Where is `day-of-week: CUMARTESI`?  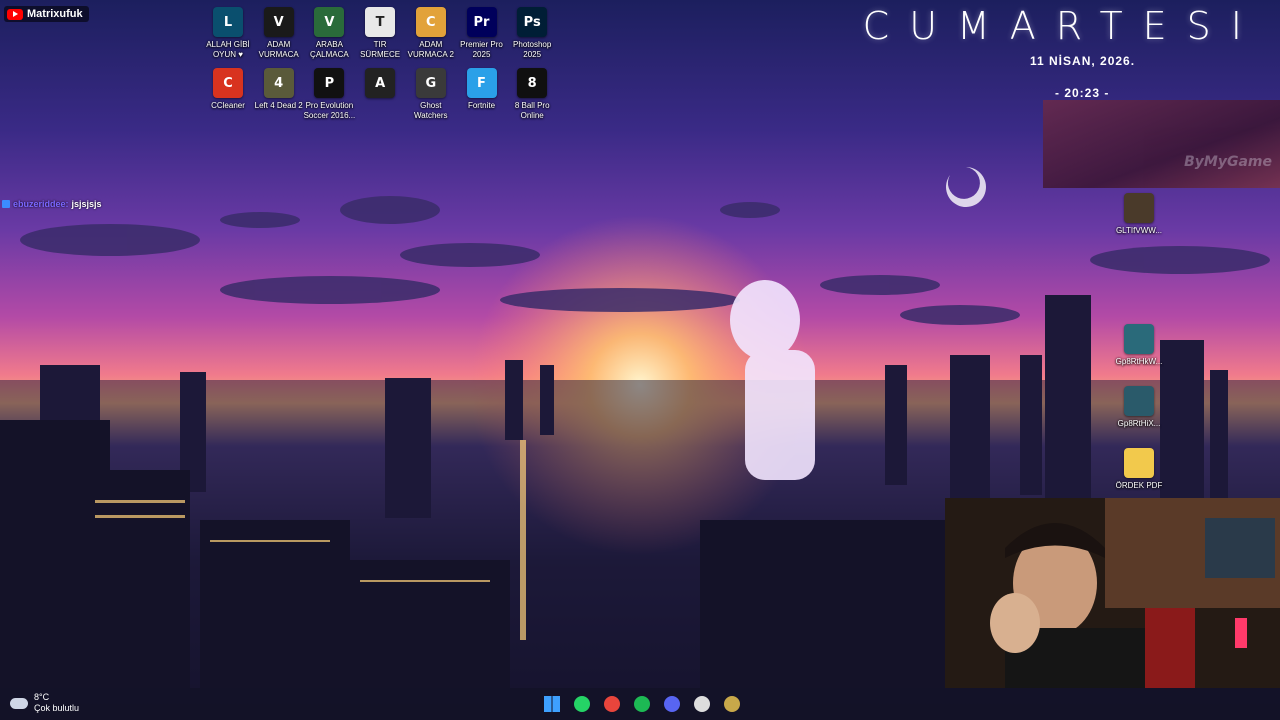
day-of-week: CUMARTESI is located at coordinates (1062, 26).